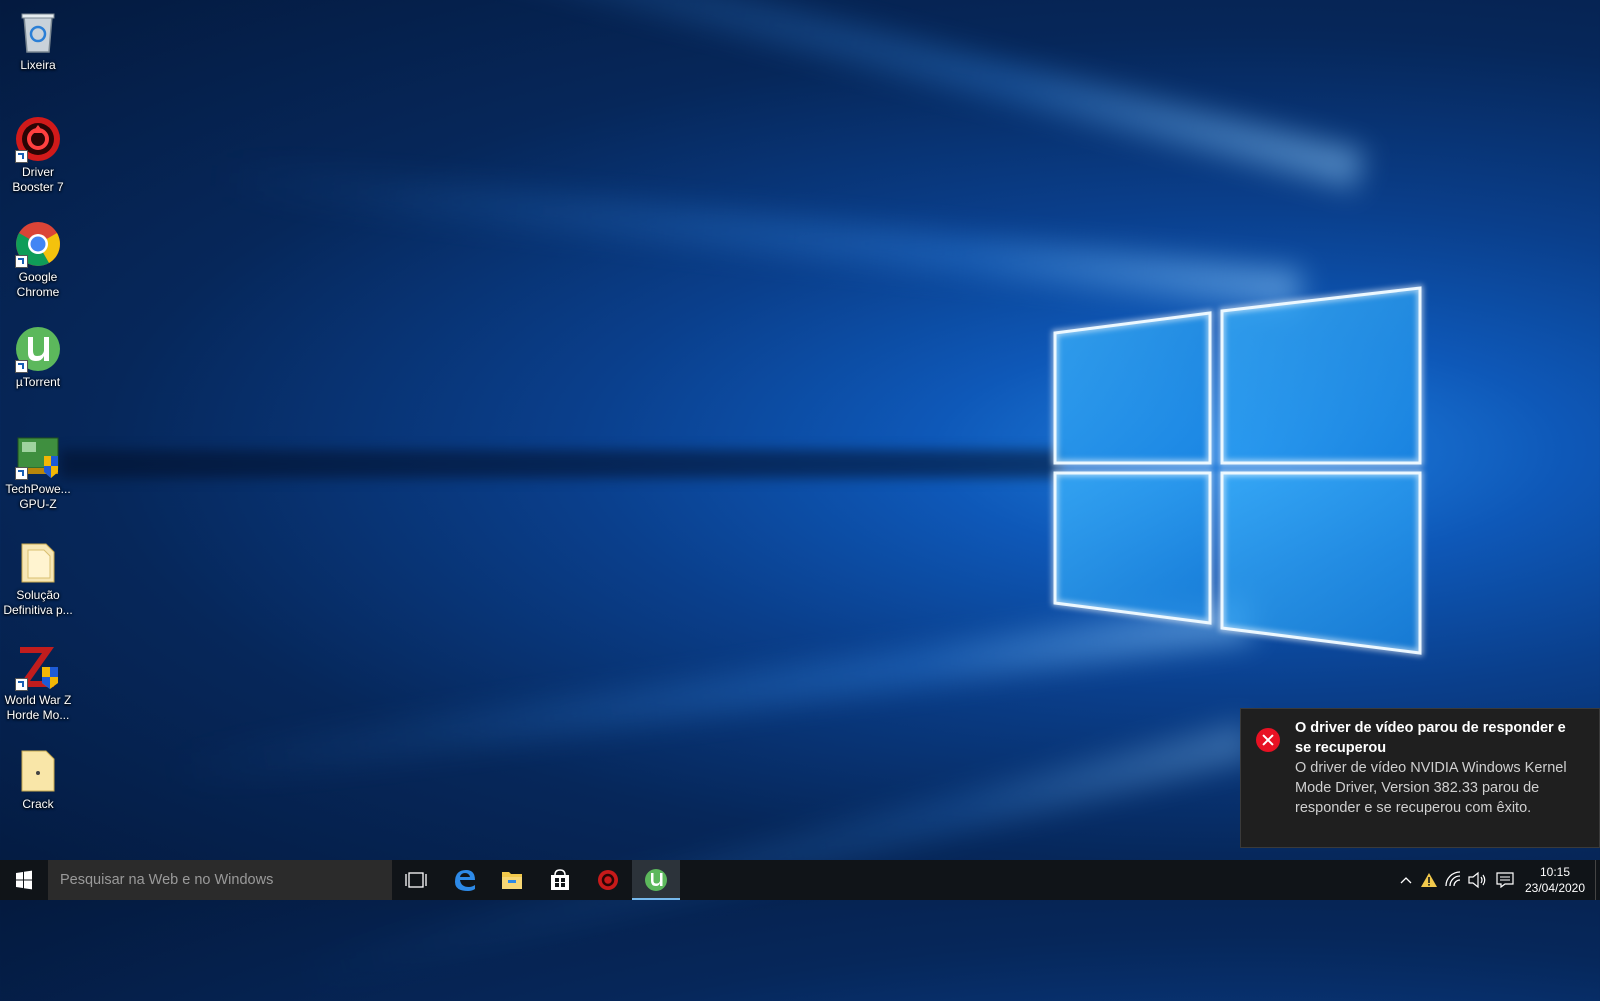  I want to click on utorrent-taskbar-button, so click(656, 880).